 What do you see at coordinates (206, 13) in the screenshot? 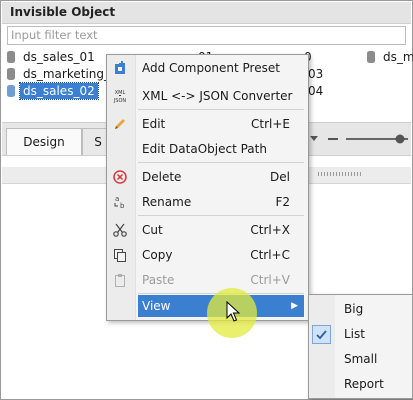
I see `panel-titlebar: Invisible Object` at bounding box center [206, 13].